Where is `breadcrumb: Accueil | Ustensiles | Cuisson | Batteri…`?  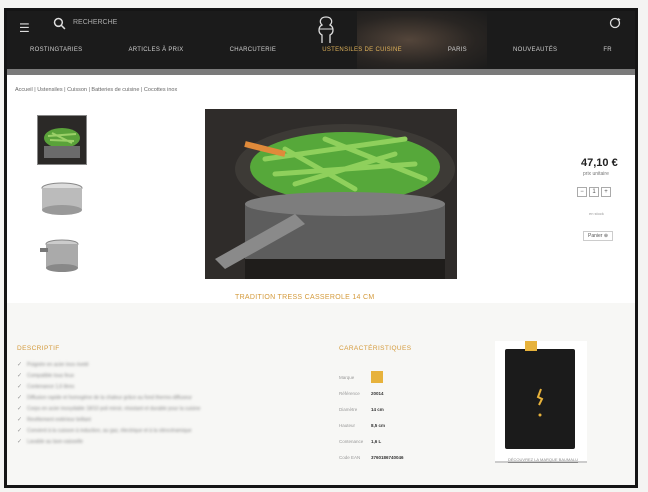 breadcrumb: Accueil | Ustensiles | Cuisson | Batteri… is located at coordinates (96, 90).